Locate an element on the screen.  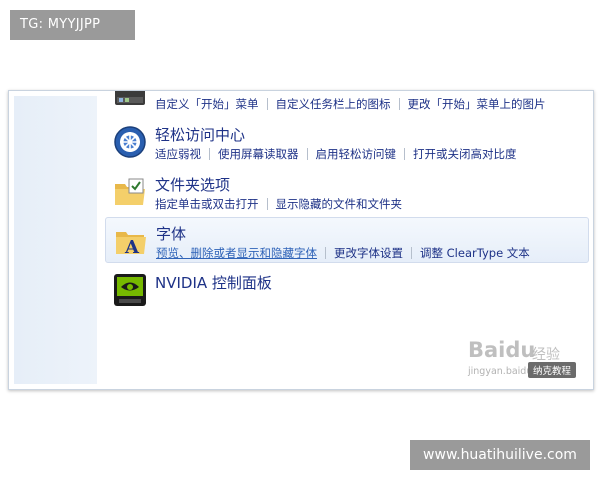
customize-start-menu-link: 自定义「开始」菜单 is located at coordinates (207, 104).